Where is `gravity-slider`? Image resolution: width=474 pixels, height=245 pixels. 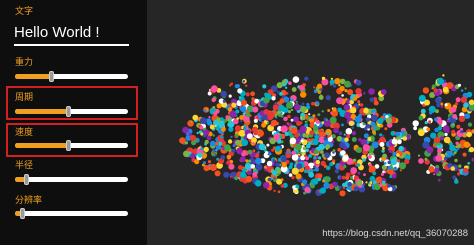
gravity-slider is located at coordinates (71, 76).